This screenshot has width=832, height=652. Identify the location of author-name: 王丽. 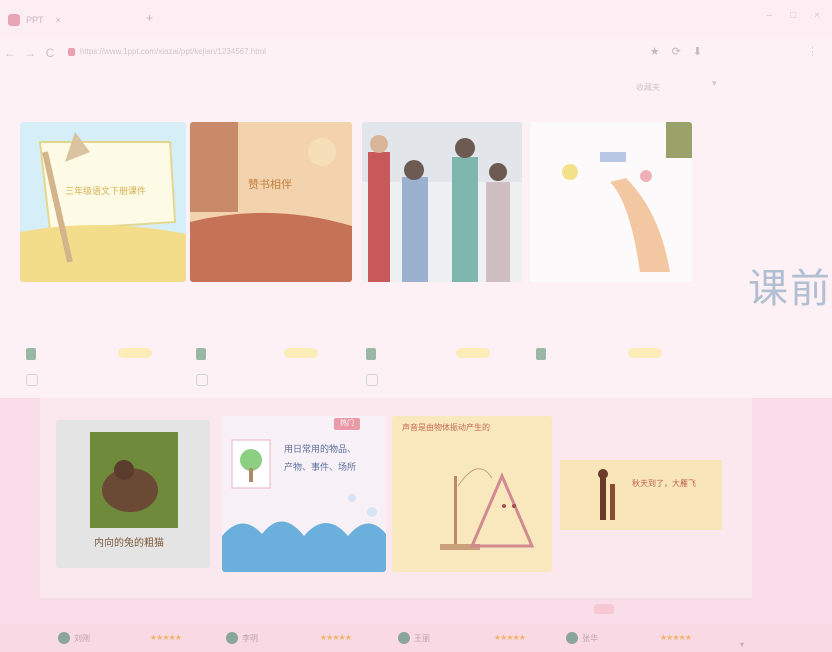
(422, 638).